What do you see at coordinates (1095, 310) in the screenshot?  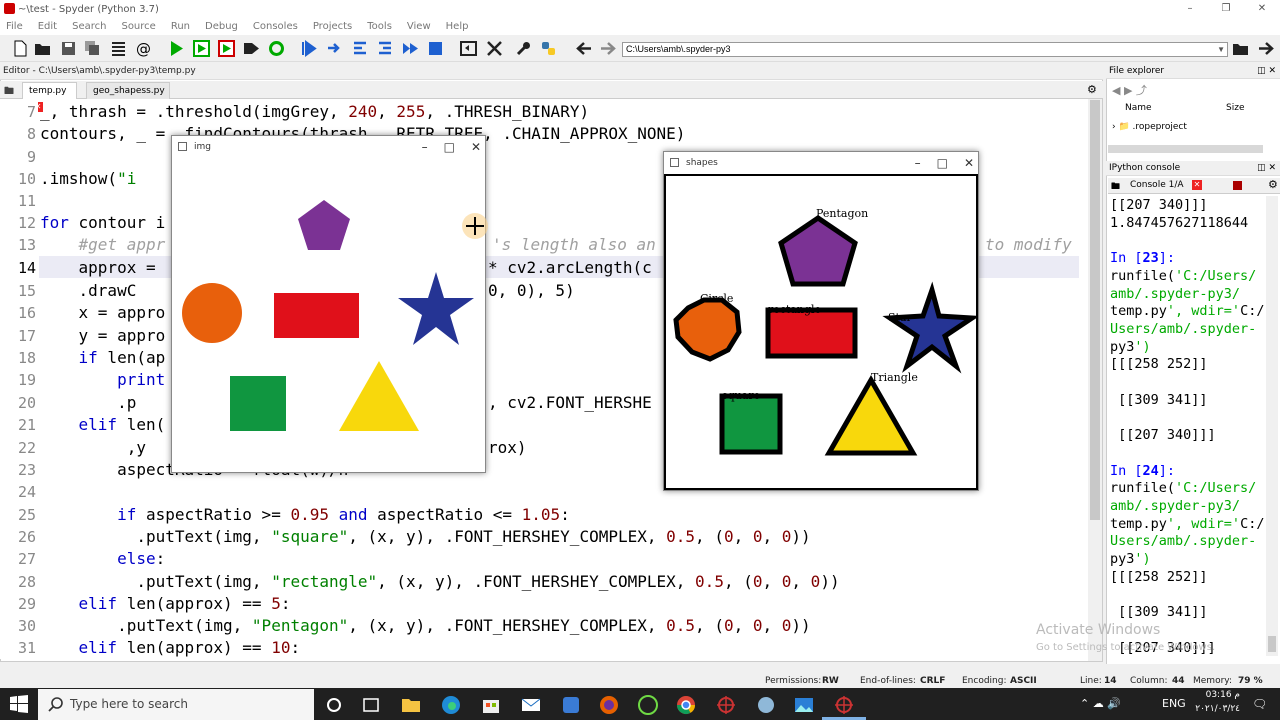 I see `editor-scrollbar-thumb` at bounding box center [1095, 310].